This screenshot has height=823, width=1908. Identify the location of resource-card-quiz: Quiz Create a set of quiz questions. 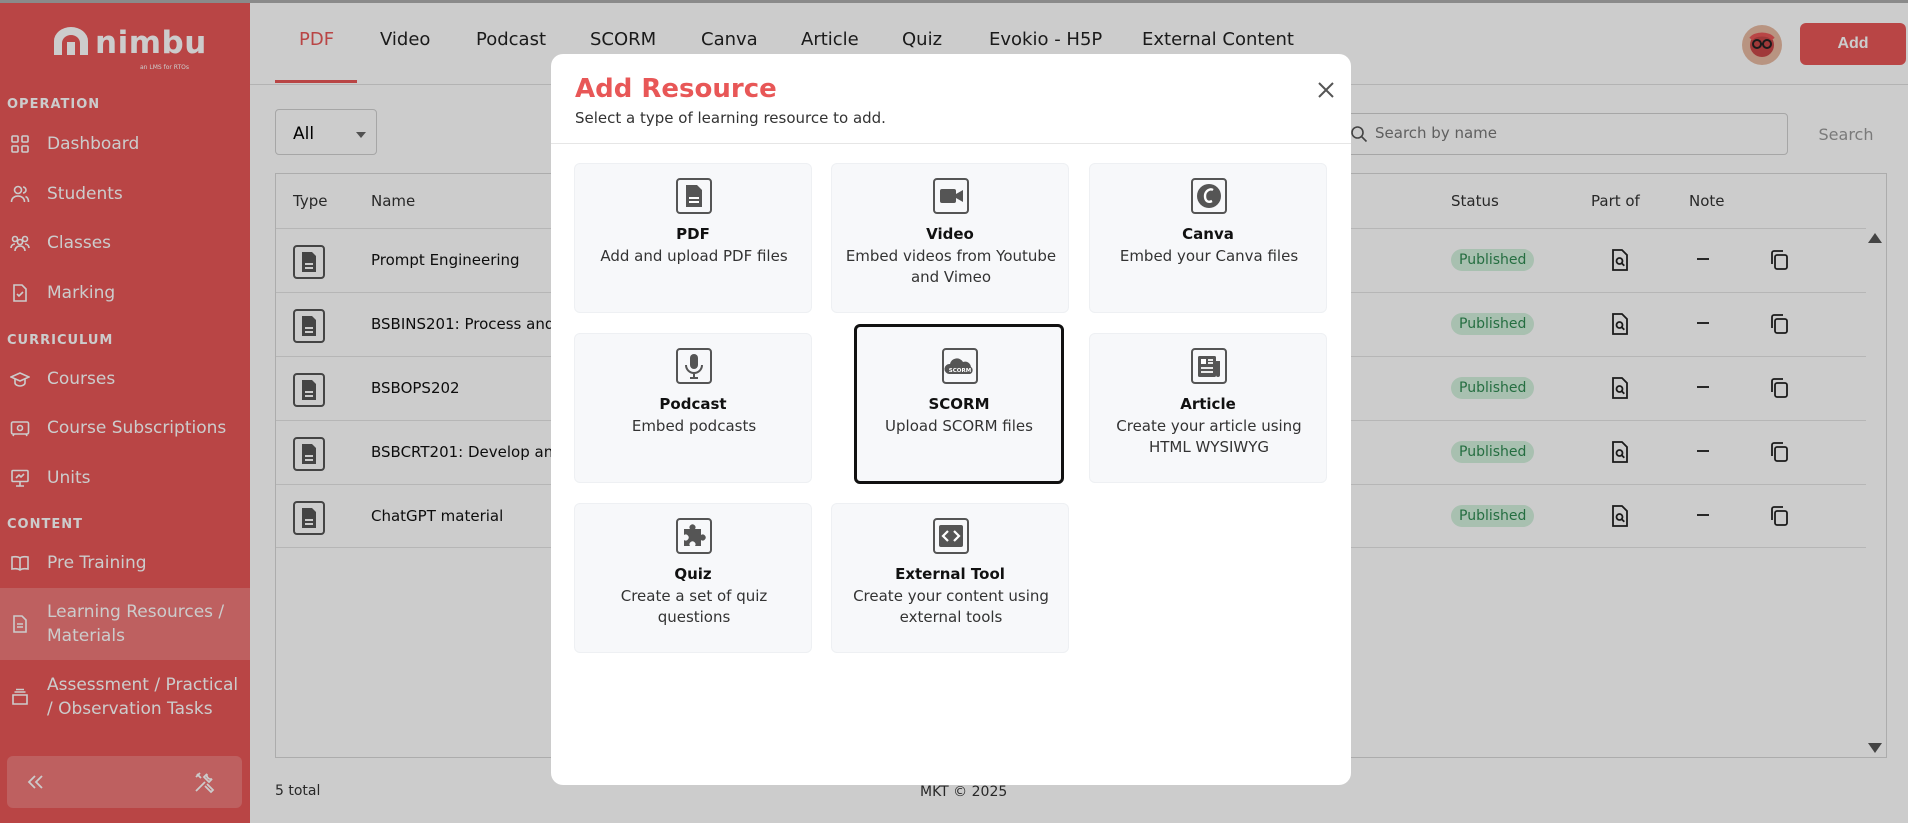
(693, 578).